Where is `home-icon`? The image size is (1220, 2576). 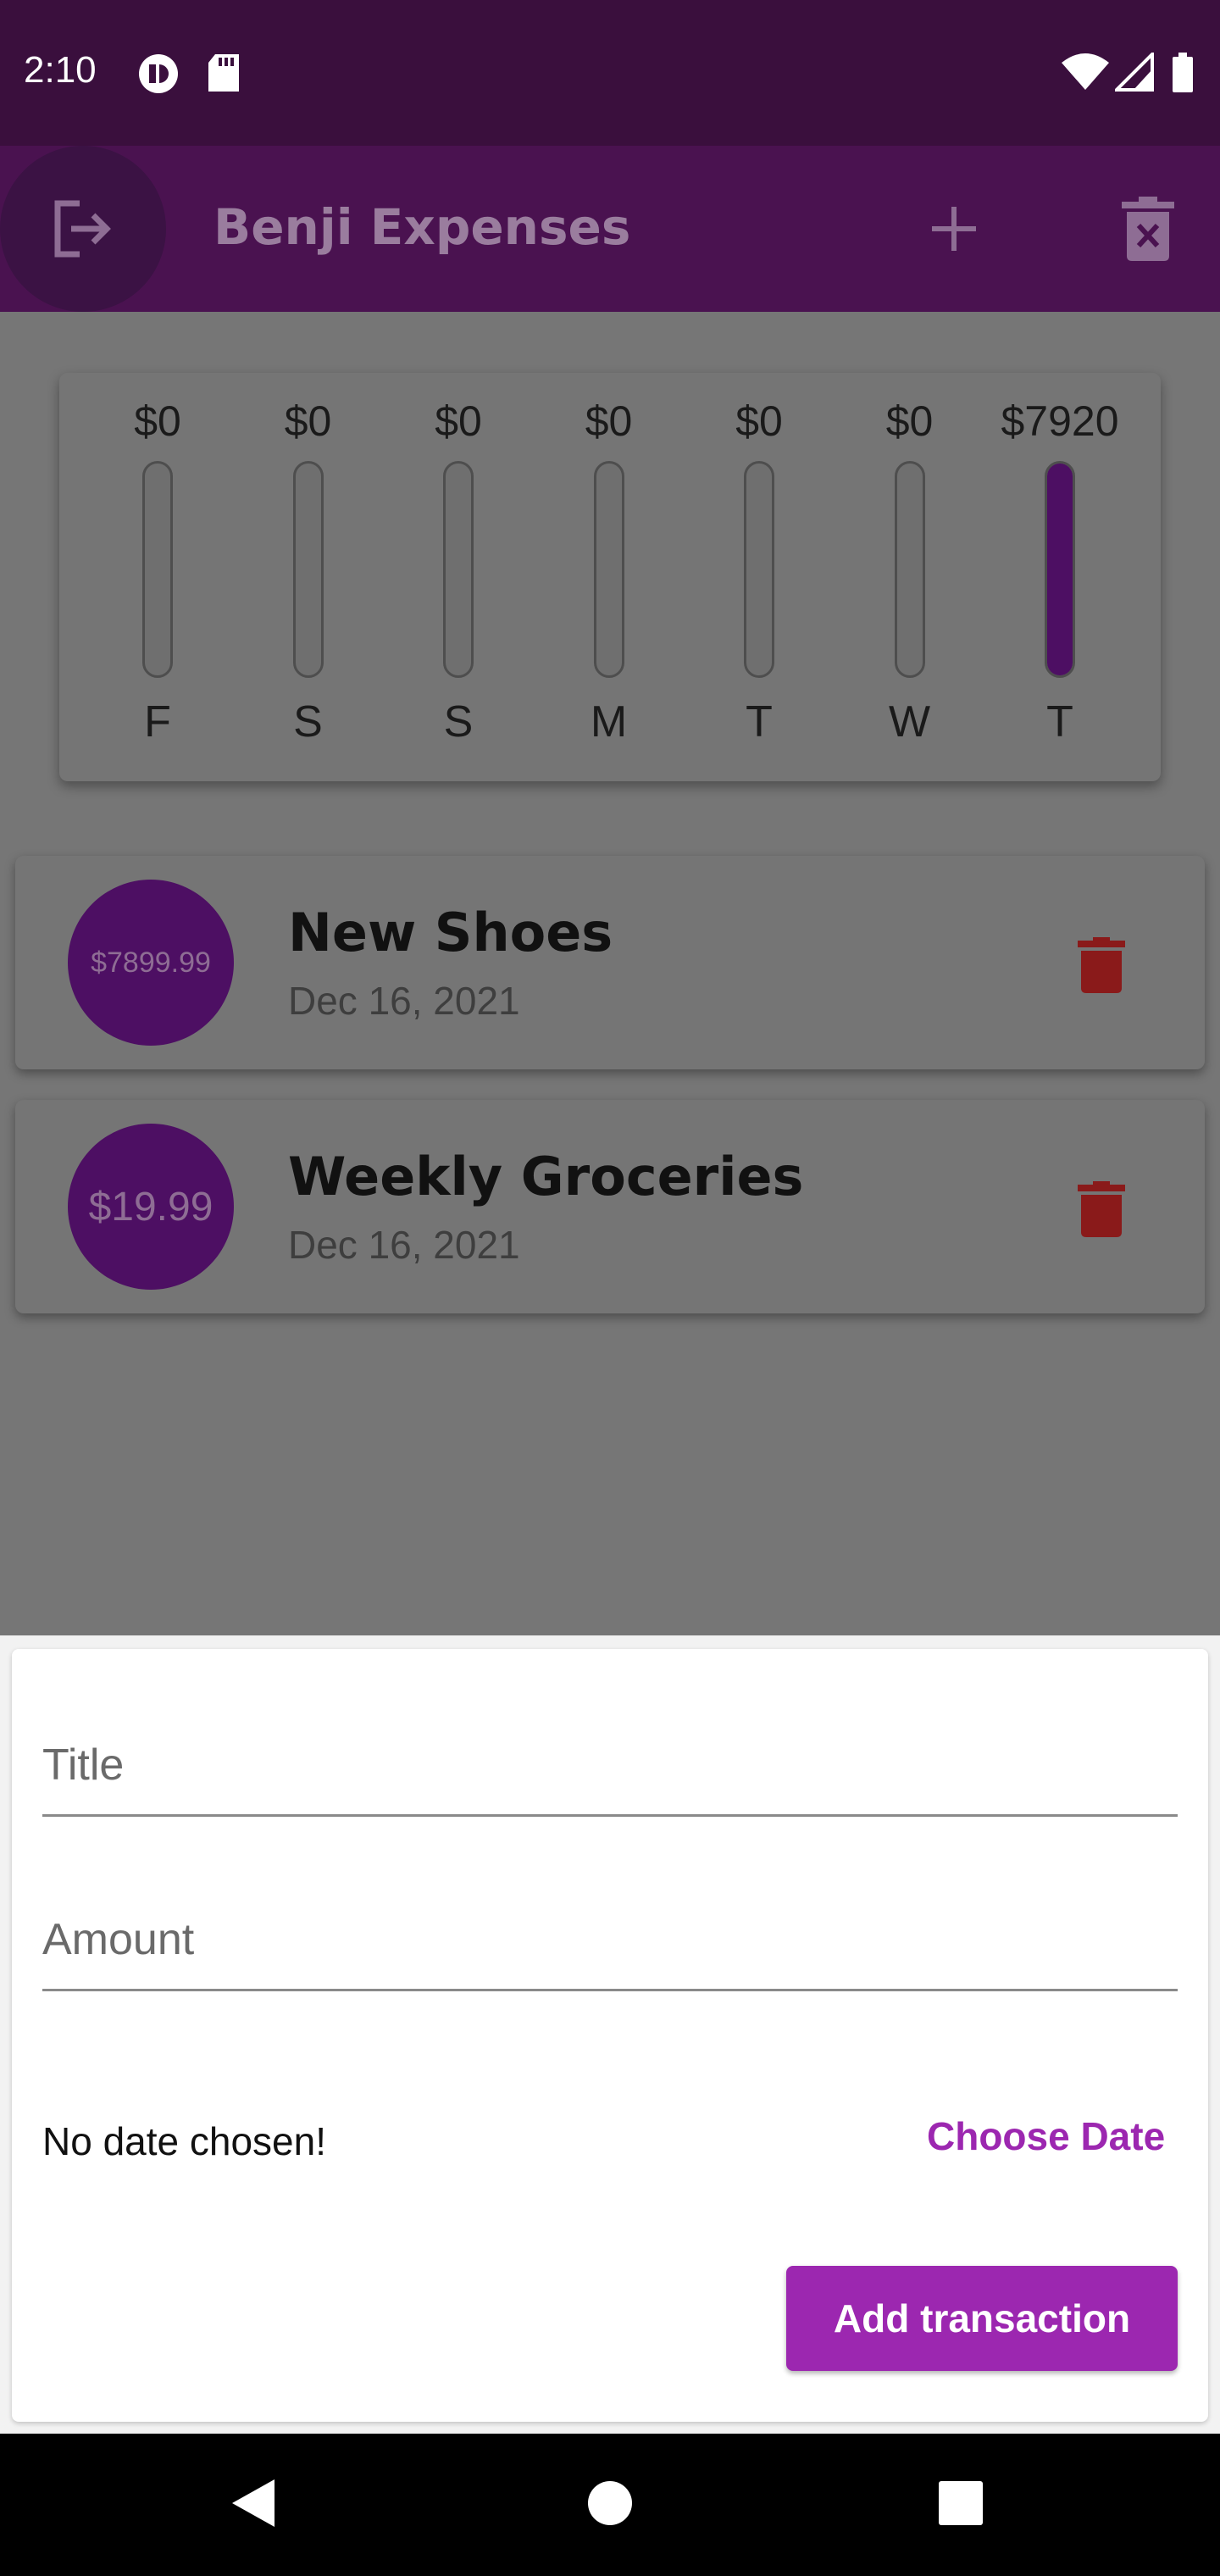 home-icon is located at coordinates (610, 2503).